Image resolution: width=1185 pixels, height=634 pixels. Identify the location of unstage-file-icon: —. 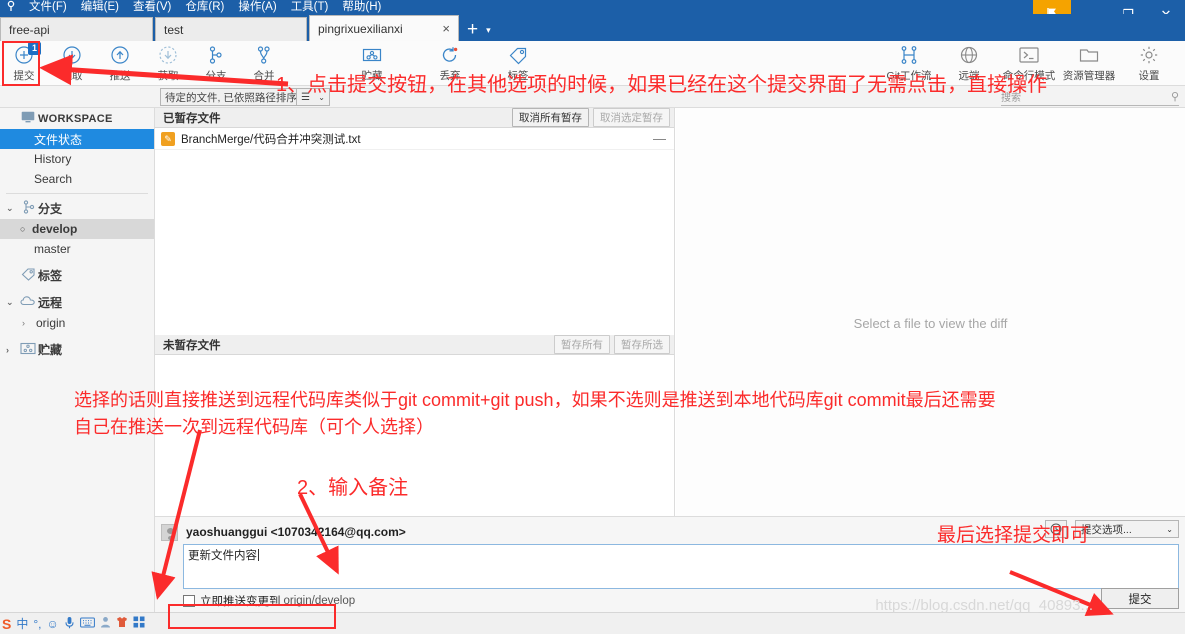
(659, 138).